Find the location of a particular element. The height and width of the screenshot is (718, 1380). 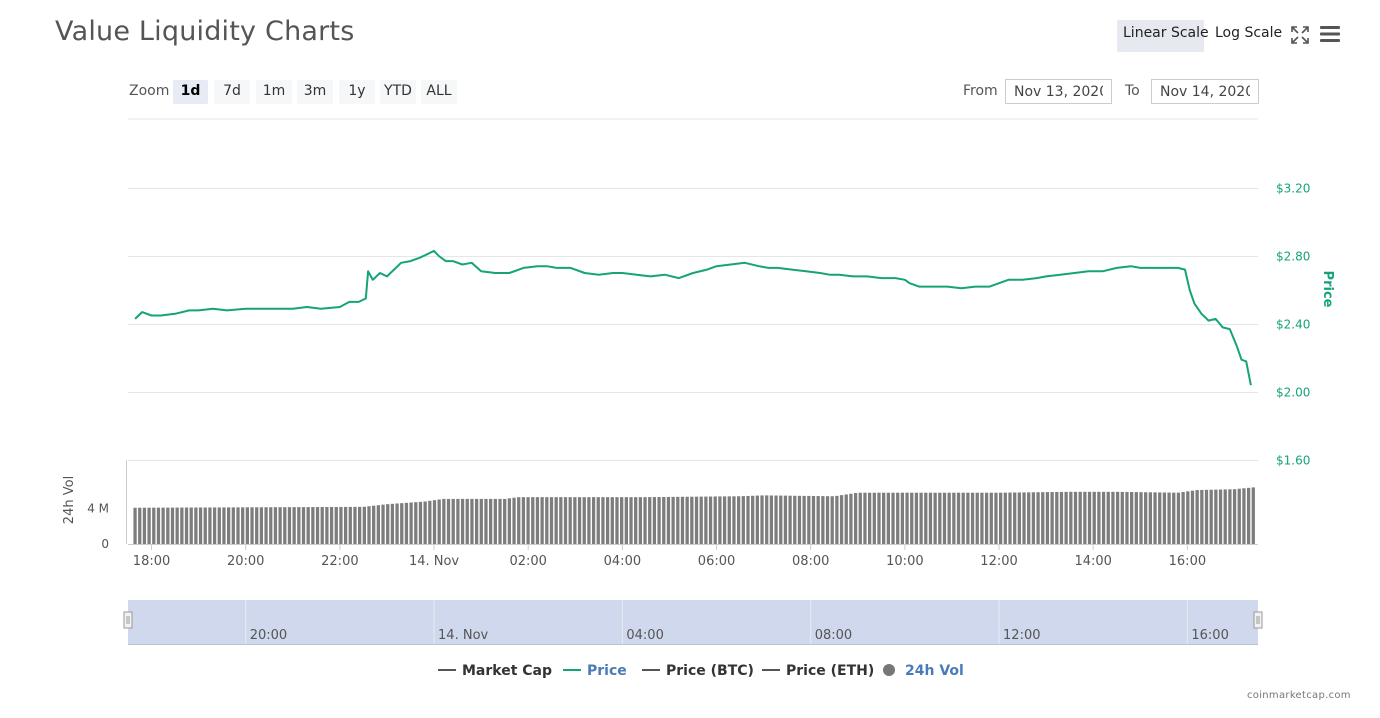

legend-market-cap: Market Cap is located at coordinates (495, 671).